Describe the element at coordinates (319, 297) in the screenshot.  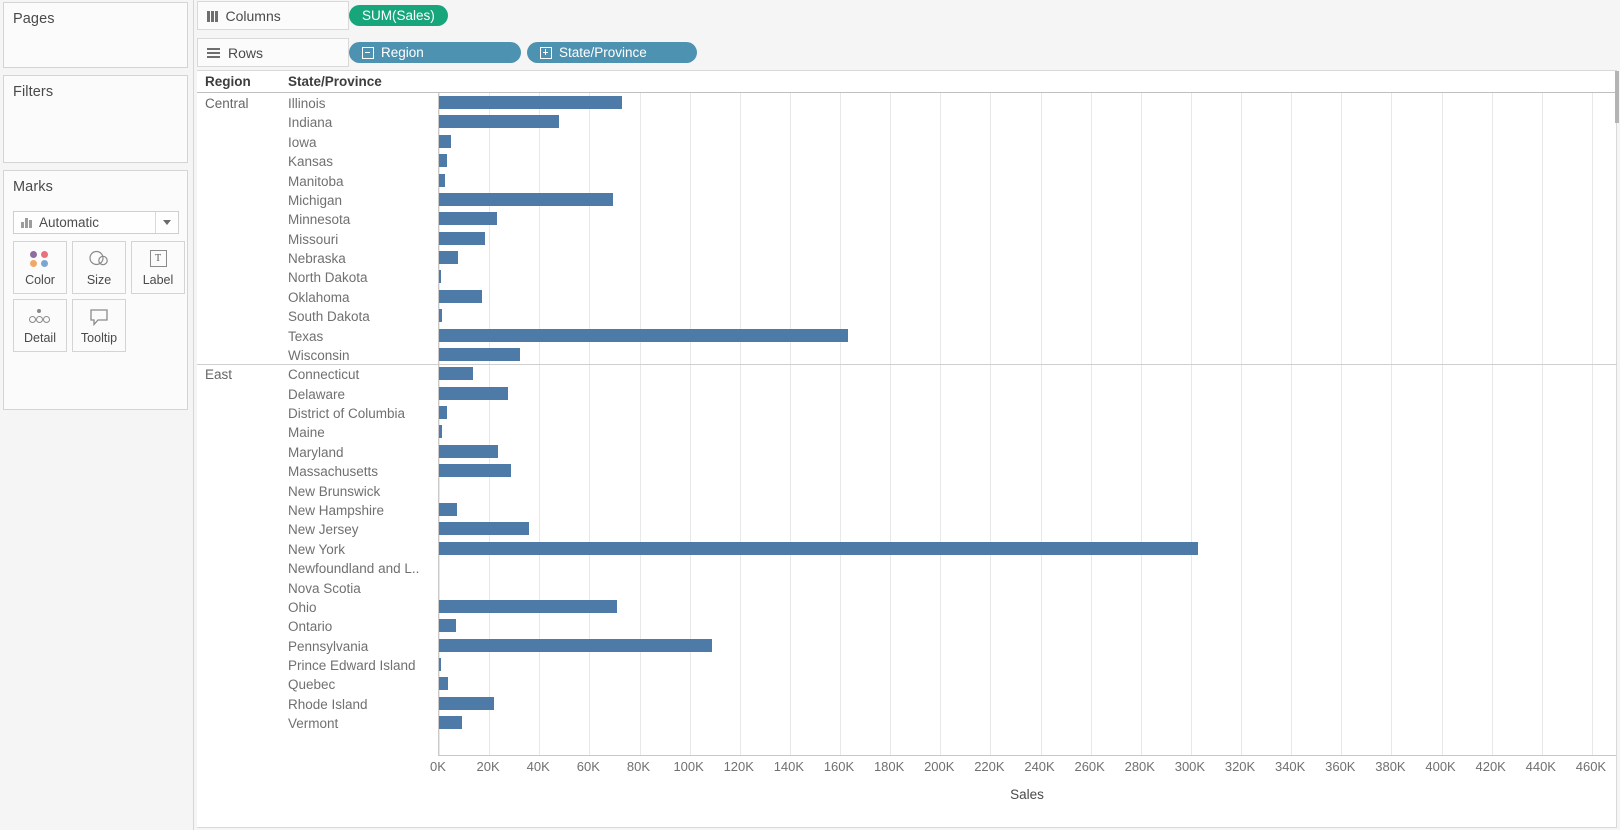
I see `state-label: Oklahoma` at that location.